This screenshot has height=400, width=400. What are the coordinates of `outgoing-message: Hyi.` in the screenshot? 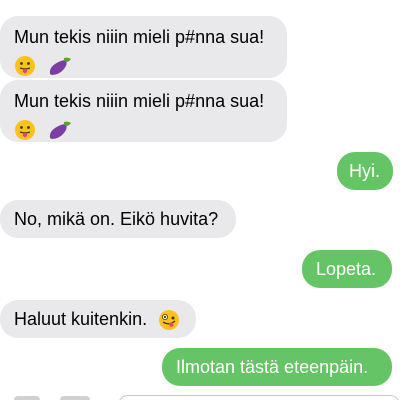 It's located at (365, 171).